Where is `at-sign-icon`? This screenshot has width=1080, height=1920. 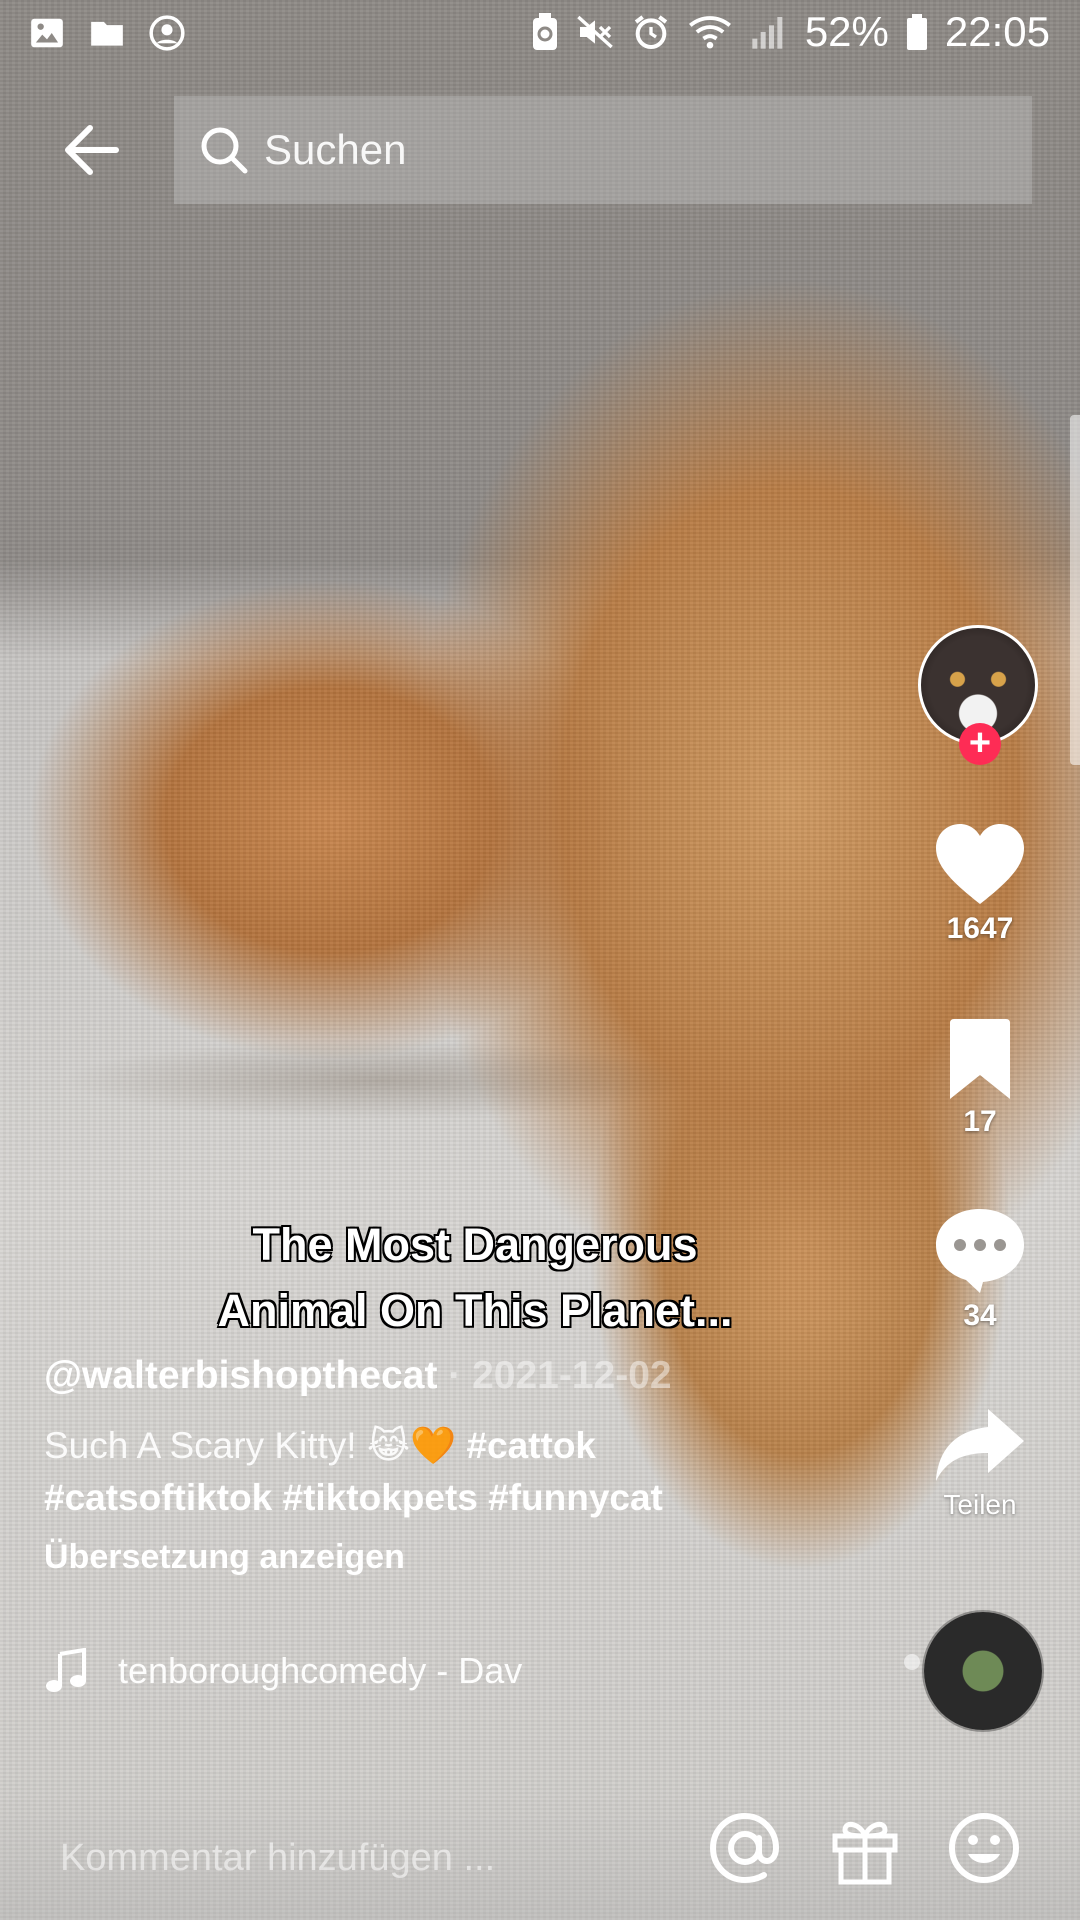
at-sign-icon is located at coordinates (744, 1848).